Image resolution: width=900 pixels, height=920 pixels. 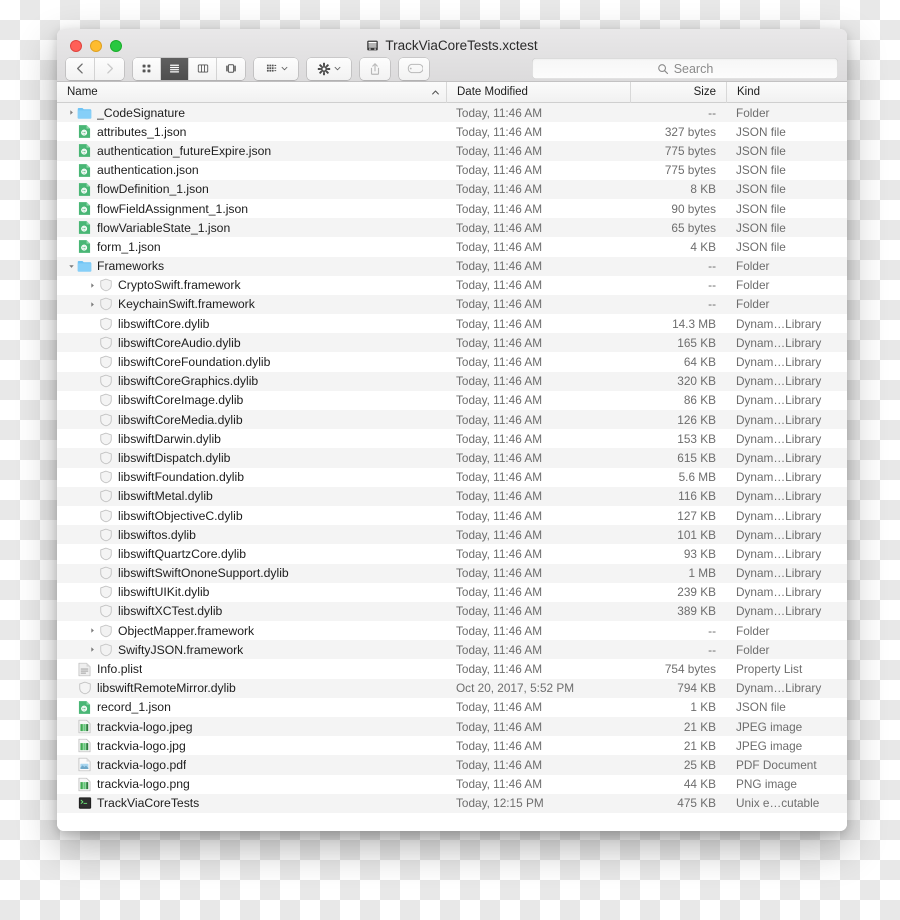 What do you see at coordinates (461, 45) in the screenshot?
I see `window-title-text: TrackViaCoreTests.xctest` at bounding box center [461, 45].